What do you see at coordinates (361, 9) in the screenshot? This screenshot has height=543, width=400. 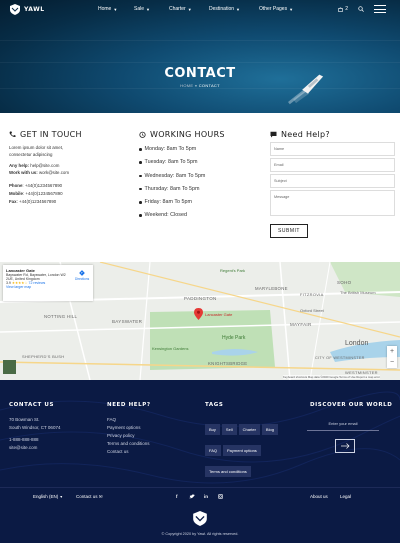 I see `search-icon` at bounding box center [361, 9].